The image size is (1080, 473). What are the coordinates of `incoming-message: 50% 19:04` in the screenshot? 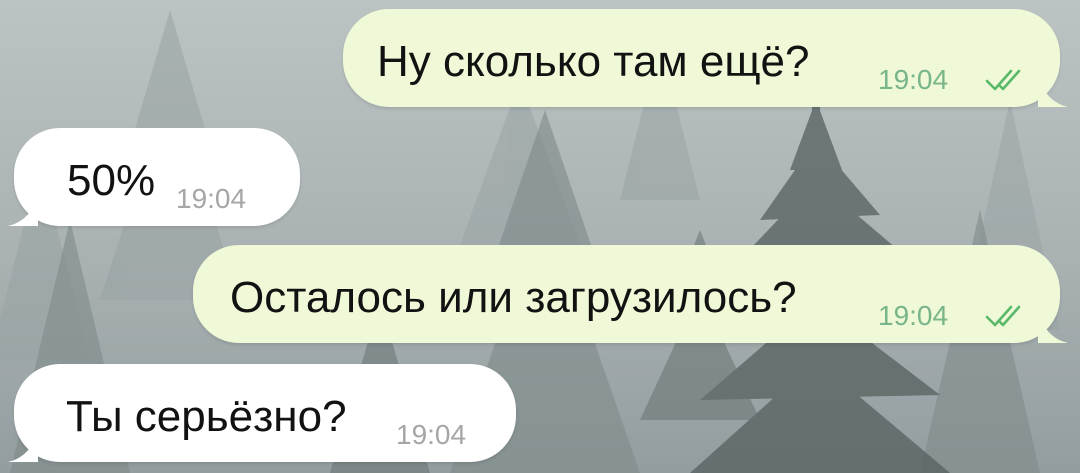 It's located at (154, 177).